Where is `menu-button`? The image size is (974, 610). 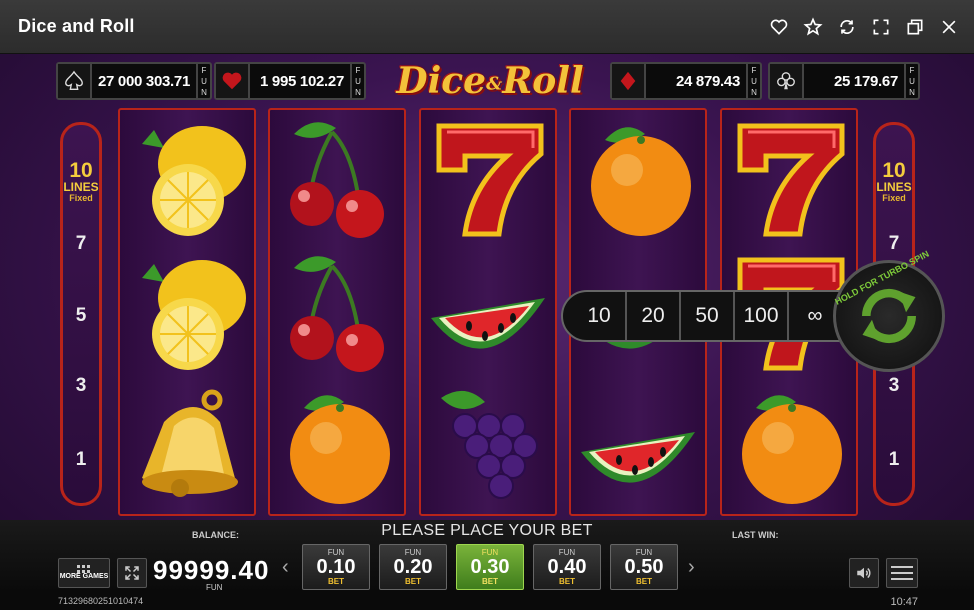
menu-button is located at coordinates (902, 573).